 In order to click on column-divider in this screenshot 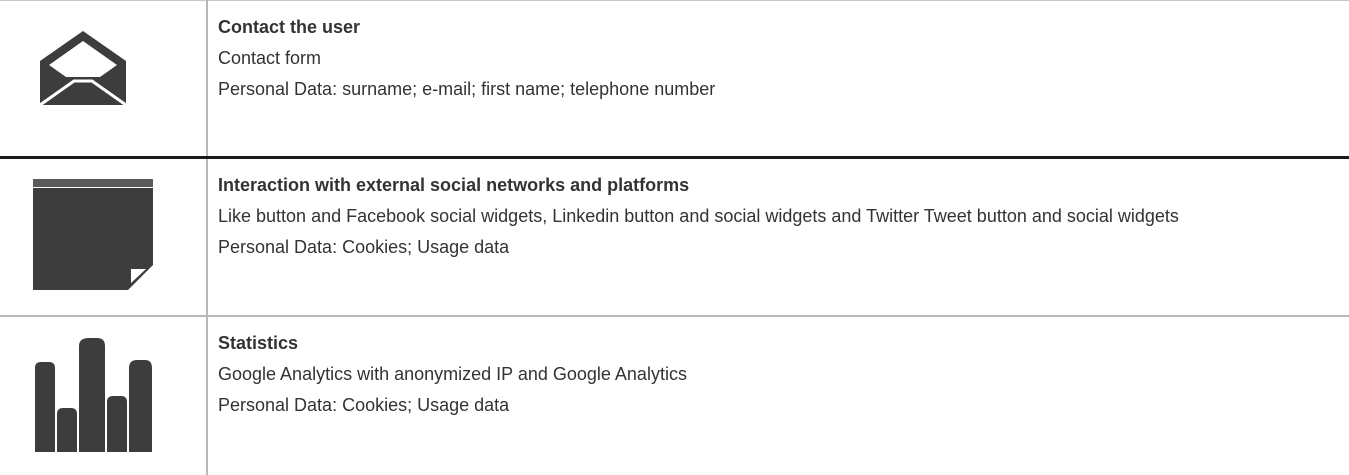, I will do `click(207, 237)`.